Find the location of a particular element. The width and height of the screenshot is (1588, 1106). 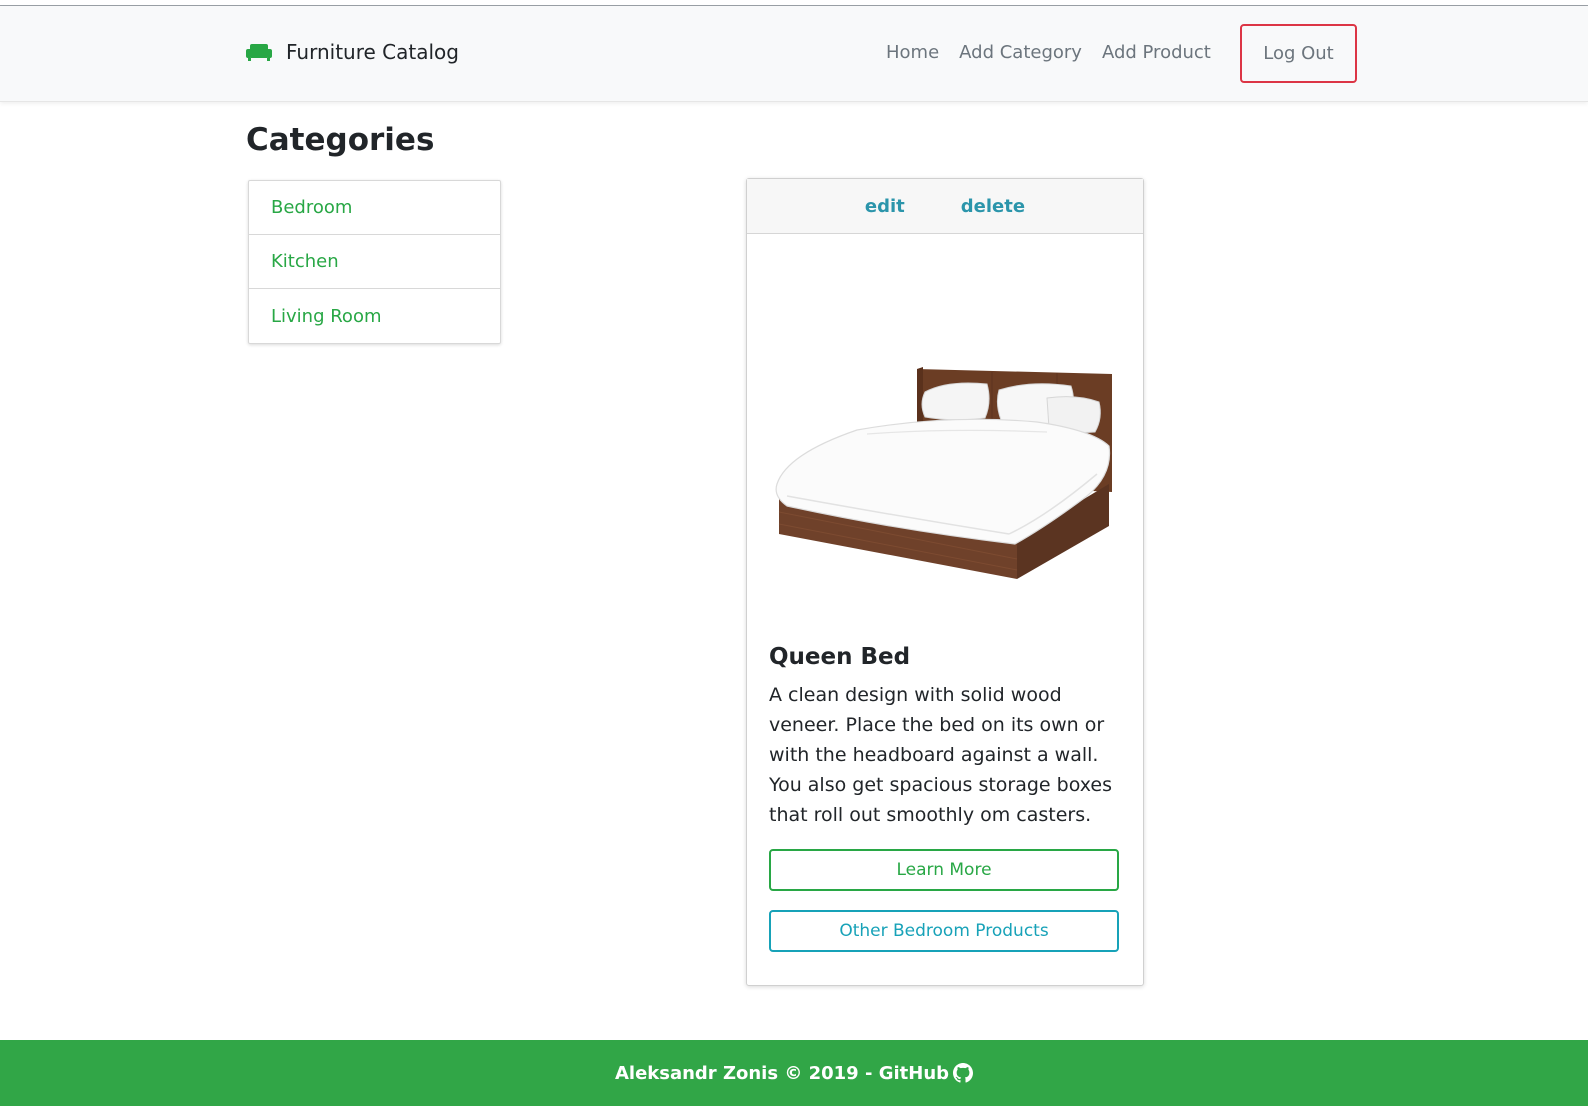

page-title: Categories is located at coordinates (340, 140).